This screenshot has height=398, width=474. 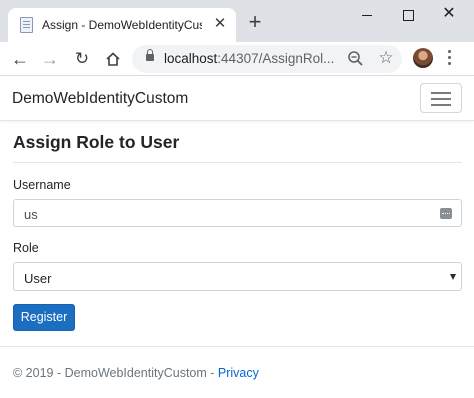 What do you see at coordinates (386, 58) in the screenshot?
I see `bookmark-star-icon: ☆` at bounding box center [386, 58].